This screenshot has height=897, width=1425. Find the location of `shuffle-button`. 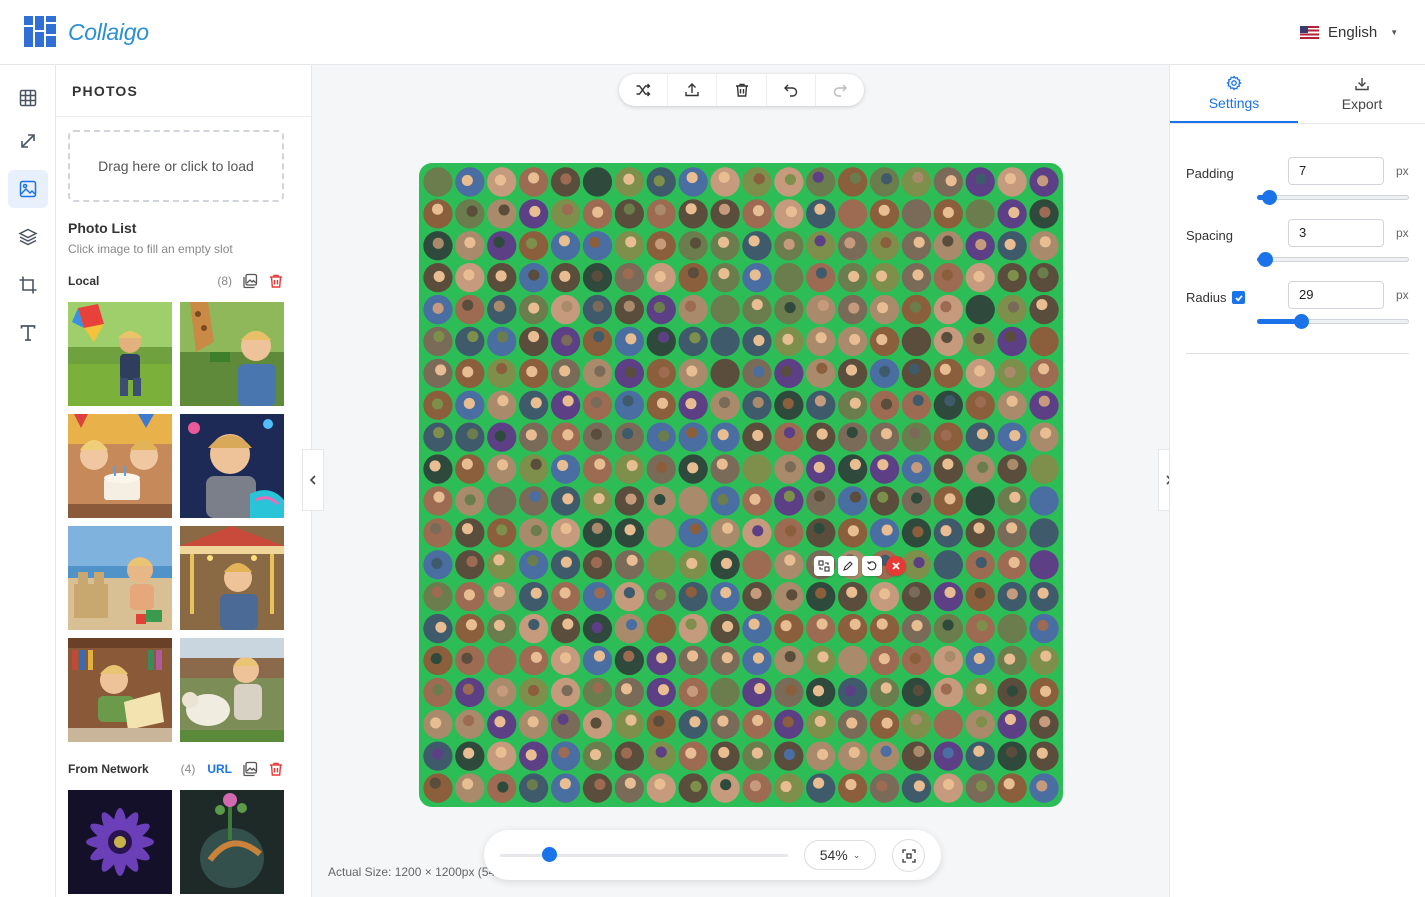

shuffle-button is located at coordinates (644, 90).